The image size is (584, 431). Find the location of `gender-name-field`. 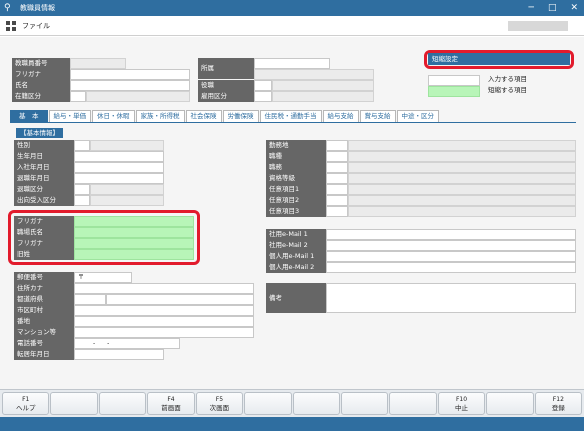

gender-name-field is located at coordinates (127, 145).